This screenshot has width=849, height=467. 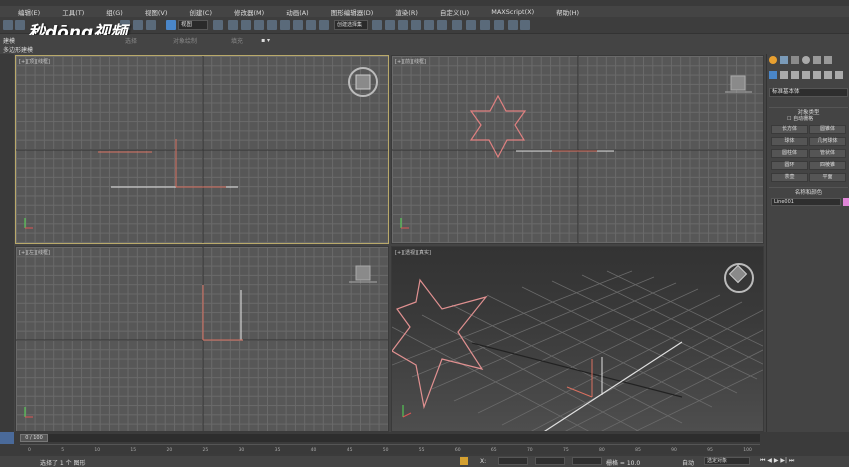 What do you see at coordinates (789, 177) in the screenshot?
I see `teapot-button: 茶壶` at bounding box center [789, 177].